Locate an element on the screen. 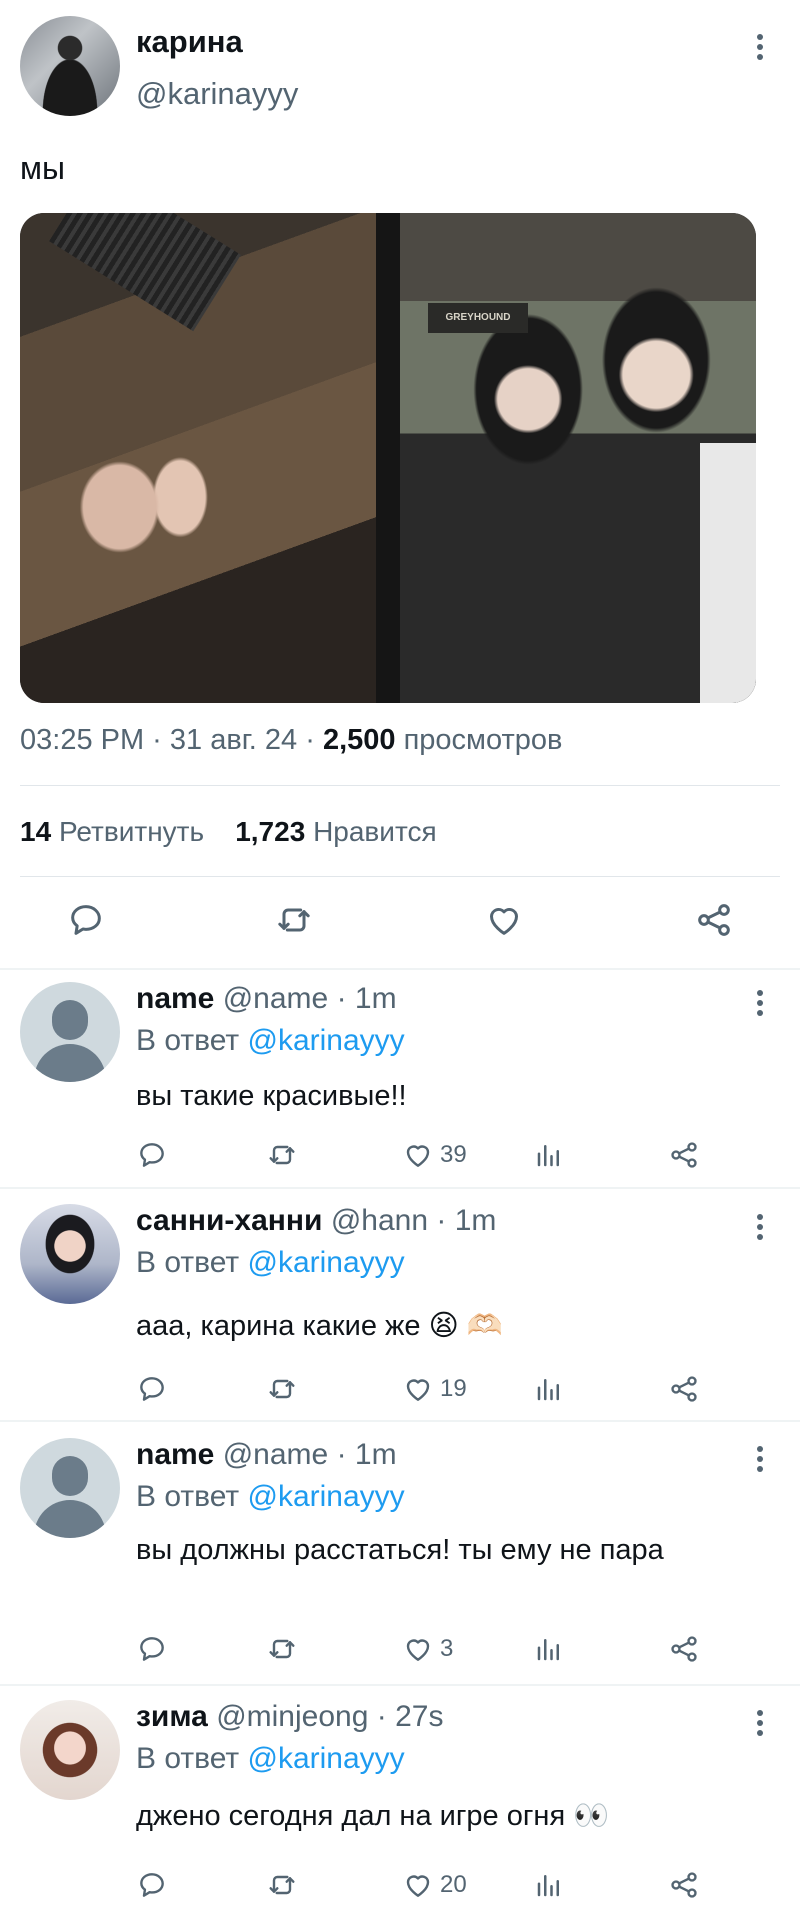 Image resolution: width=800 pixels, height=1920 pixels. likes-label: Нравится is located at coordinates (375, 831).